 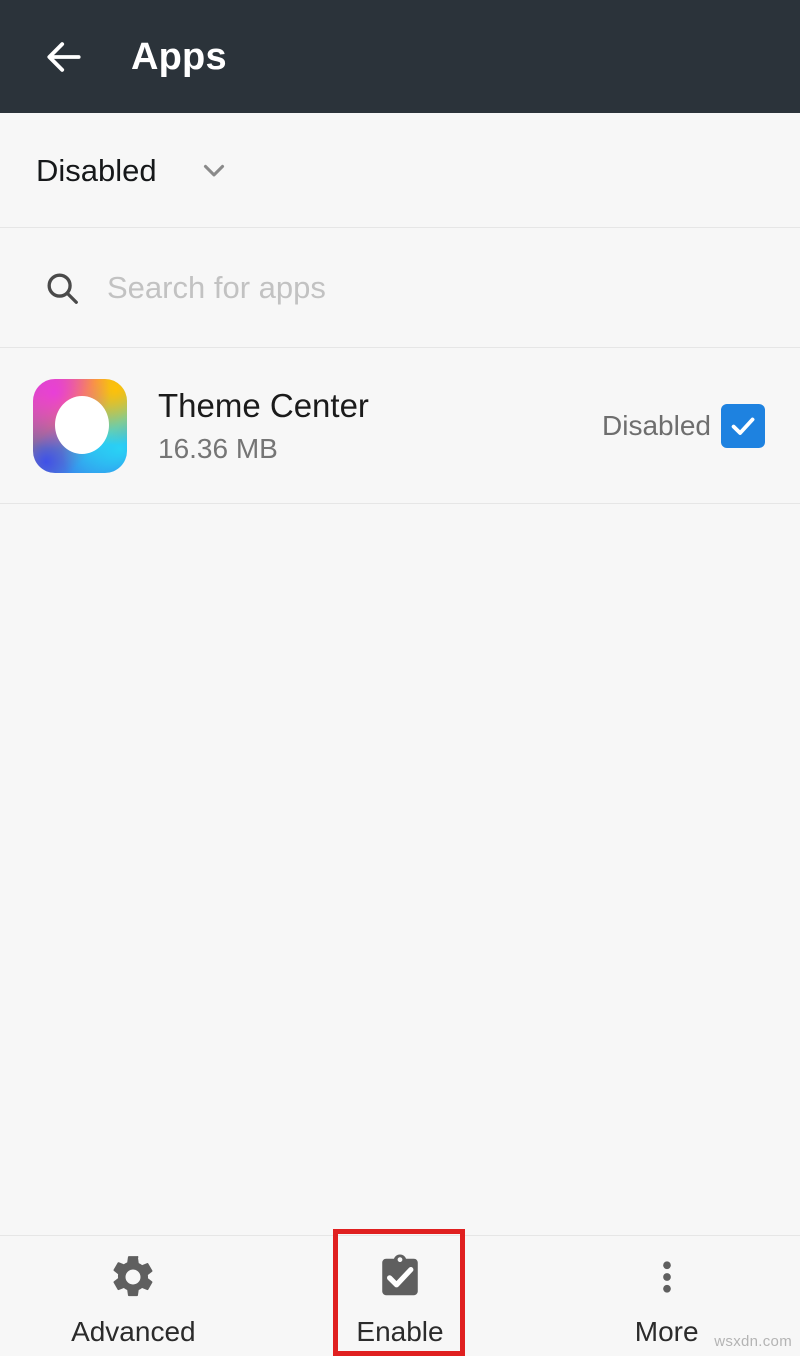 I want to click on app-info: Theme Center 16.36 MB, so click(x=380, y=426).